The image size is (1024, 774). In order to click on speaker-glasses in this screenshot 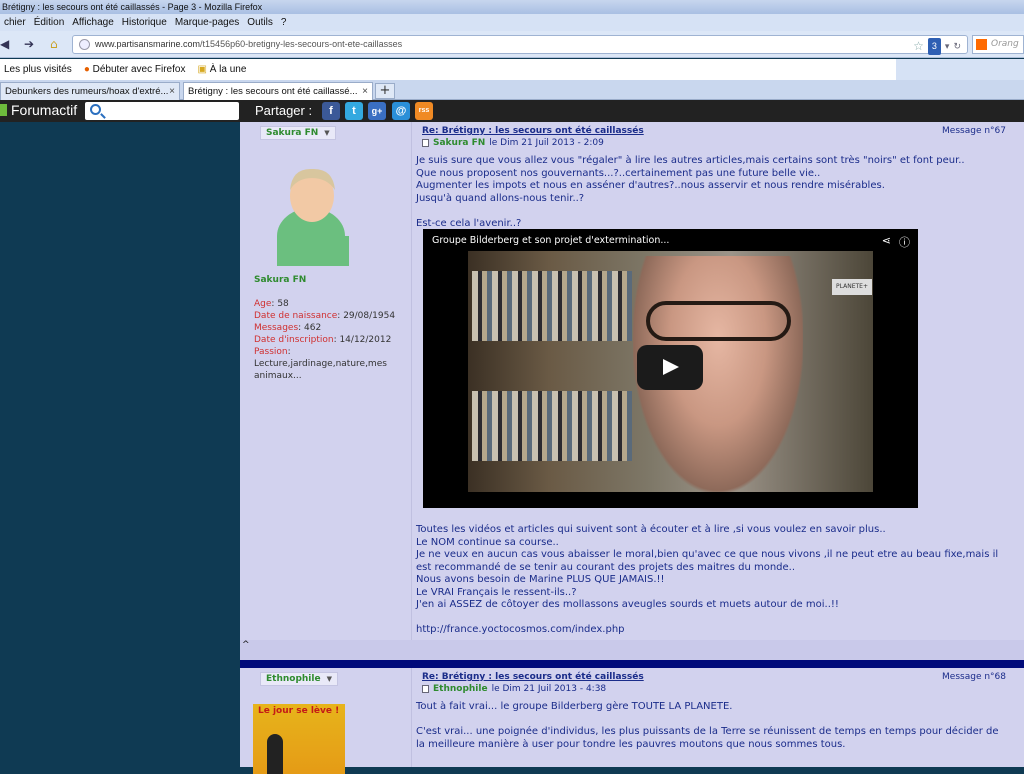, I will do `click(718, 321)`.